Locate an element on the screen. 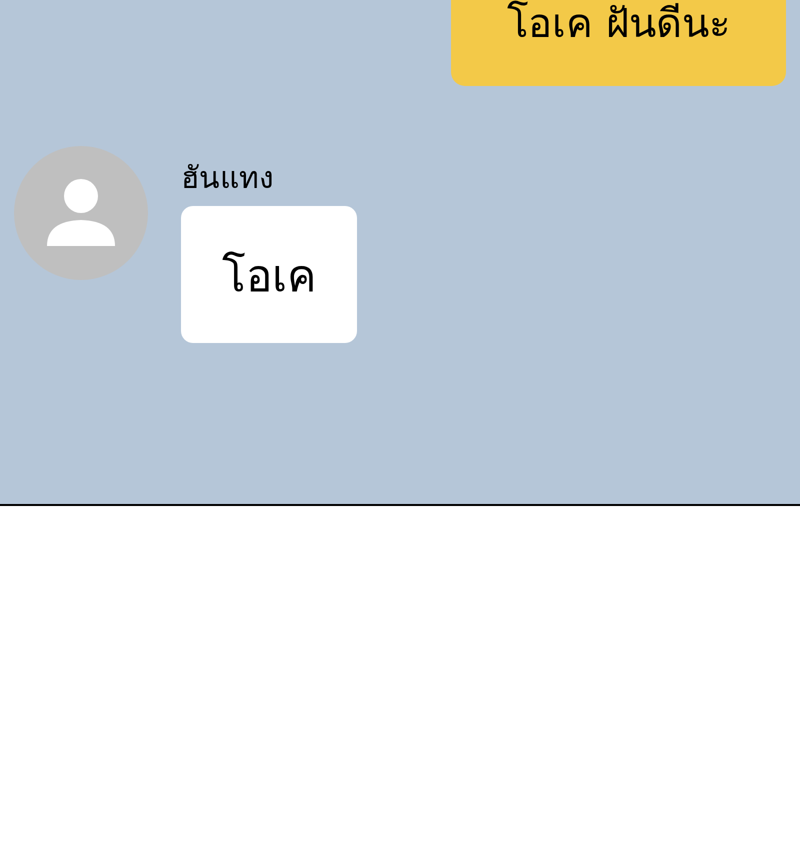 This screenshot has width=800, height=846. avatar-icon is located at coordinates (81, 213).